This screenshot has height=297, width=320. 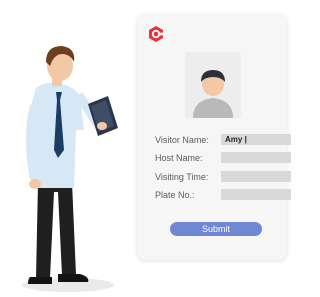 I want to click on brand-logo-icon, so click(x=156, y=34).